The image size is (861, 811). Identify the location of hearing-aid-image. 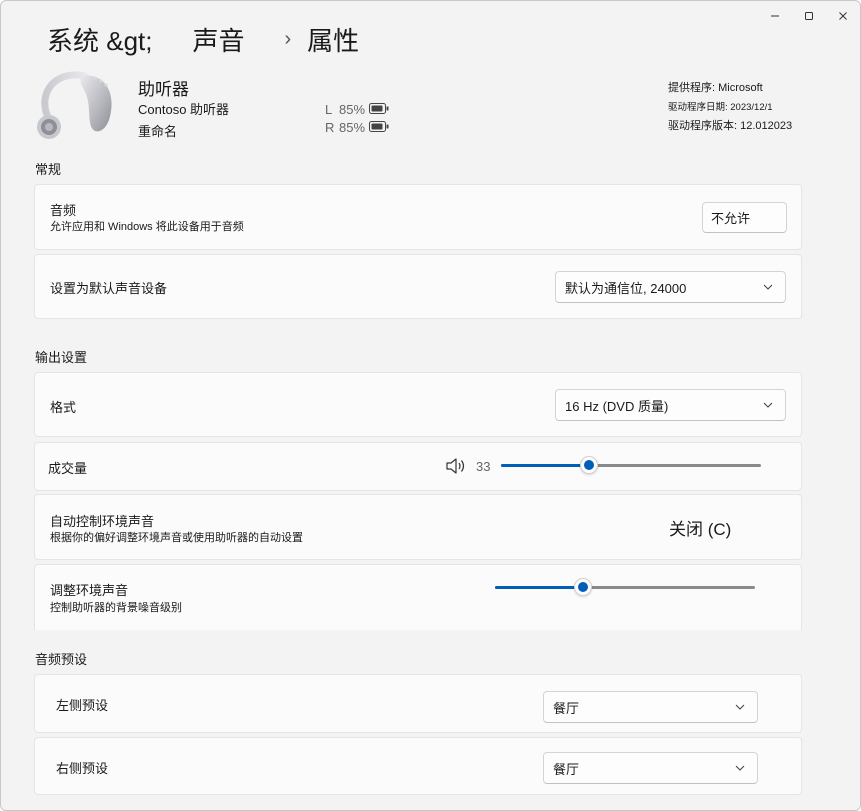
(75, 107).